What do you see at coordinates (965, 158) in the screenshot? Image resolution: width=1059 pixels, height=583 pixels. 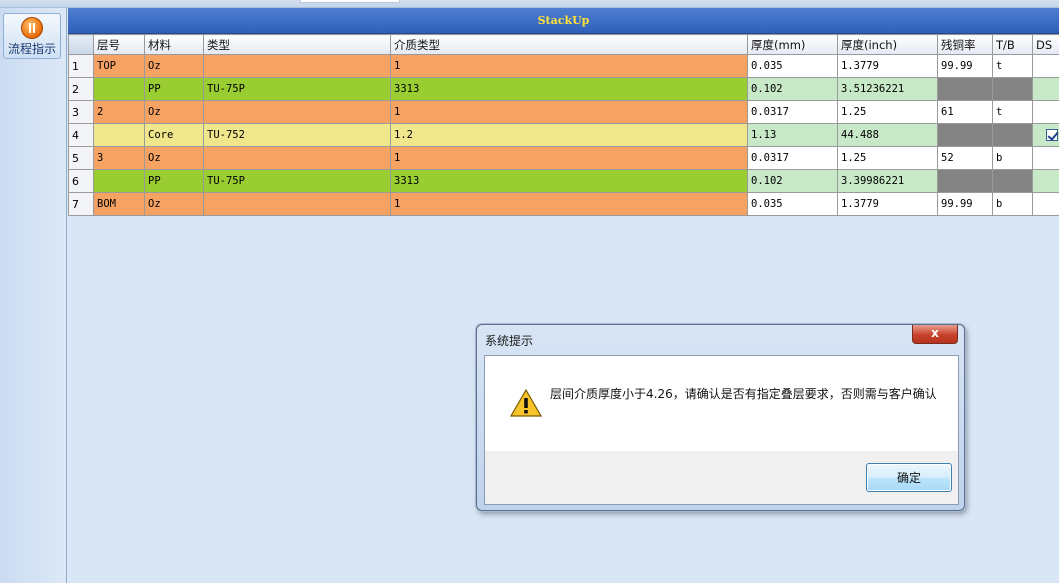 I see `cell-copper-ratio: 52` at bounding box center [965, 158].